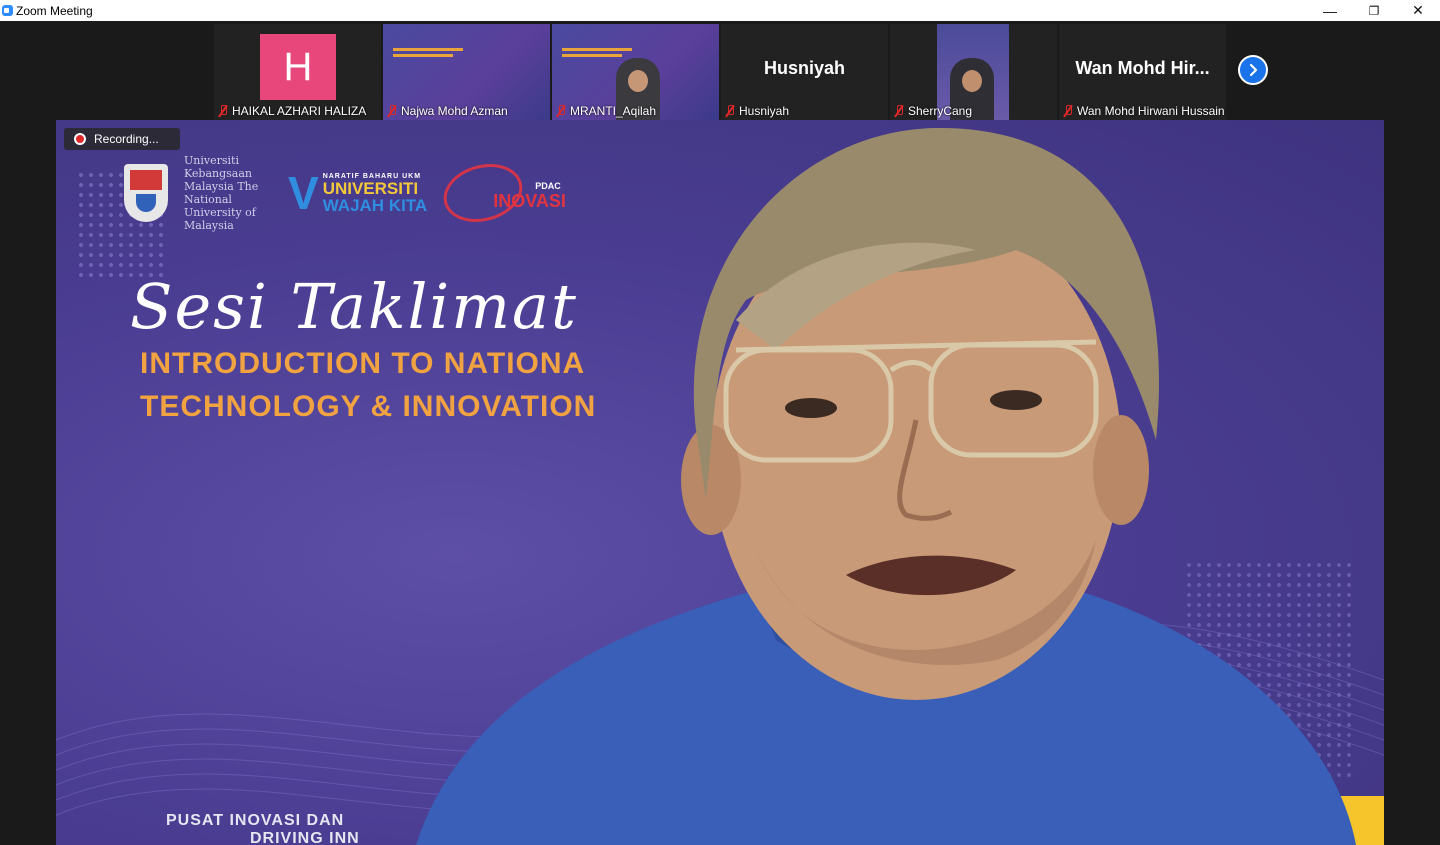 Image resolution: width=1440 pixels, height=845 pixels. What do you see at coordinates (298, 67) in the screenshot?
I see `avatar: H` at bounding box center [298, 67].